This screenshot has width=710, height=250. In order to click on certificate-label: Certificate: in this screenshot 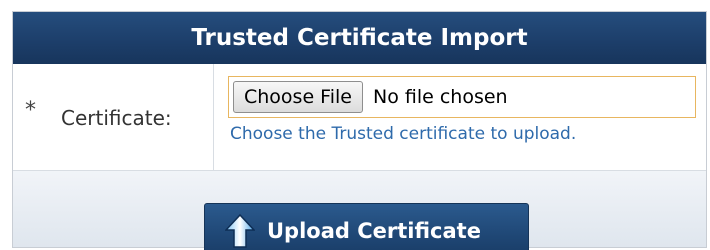, I will do `click(116, 118)`.